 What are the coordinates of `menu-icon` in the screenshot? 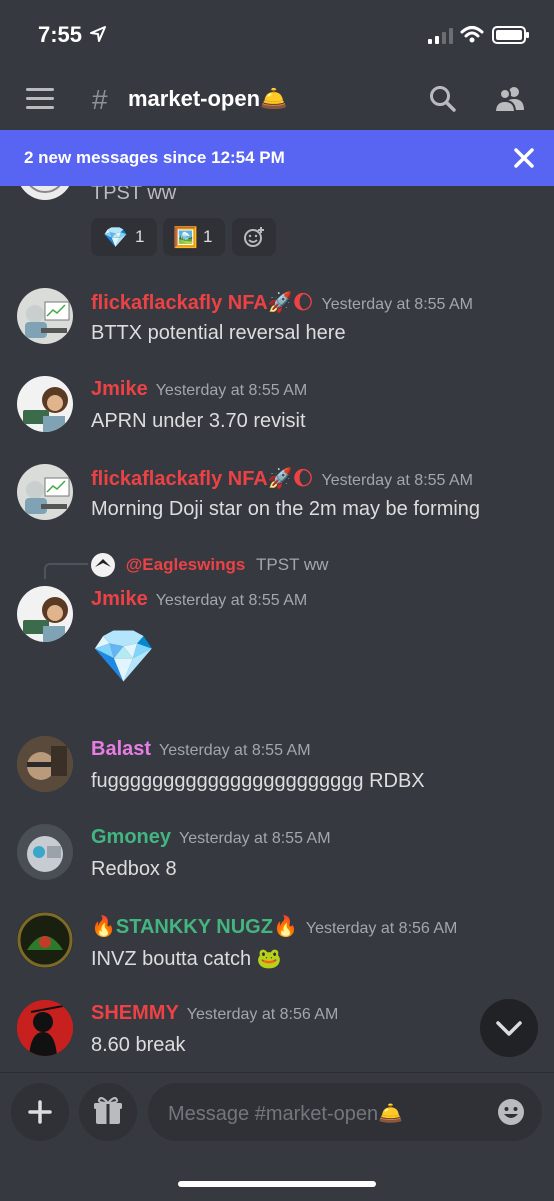 It's located at (40, 99).